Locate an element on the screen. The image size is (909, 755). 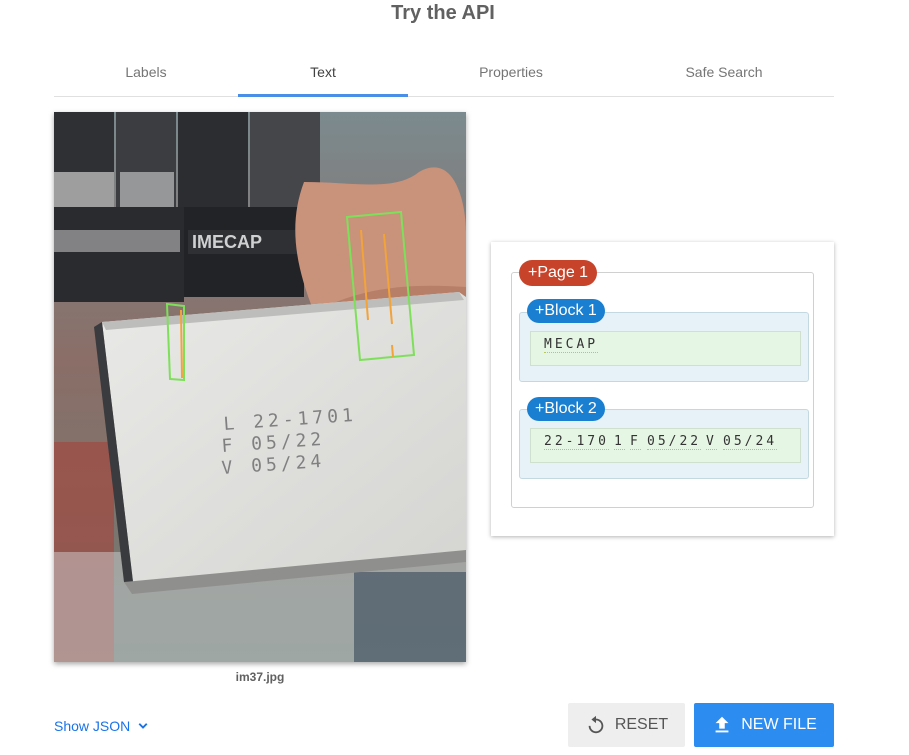
block-chip: +Block 1 is located at coordinates (566, 311).